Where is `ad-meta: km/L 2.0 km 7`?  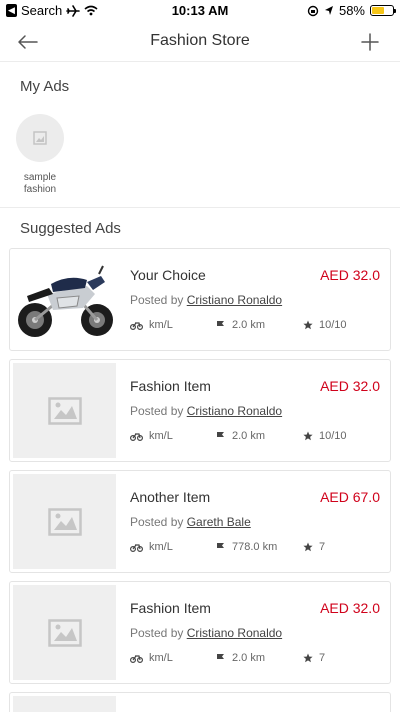 ad-meta: km/L 2.0 km 7 is located at coordinates (255, 659).